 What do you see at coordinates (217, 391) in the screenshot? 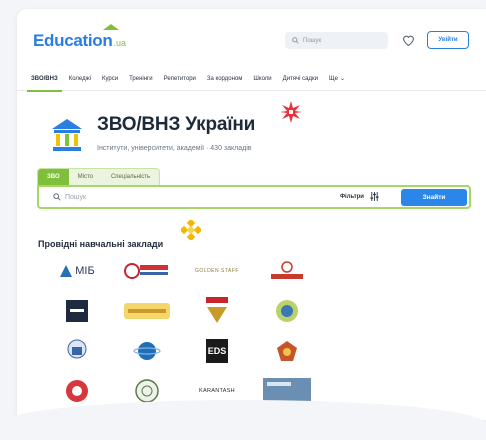
I see `institution-label: KARANTASH` at bounding box center [217, 391].